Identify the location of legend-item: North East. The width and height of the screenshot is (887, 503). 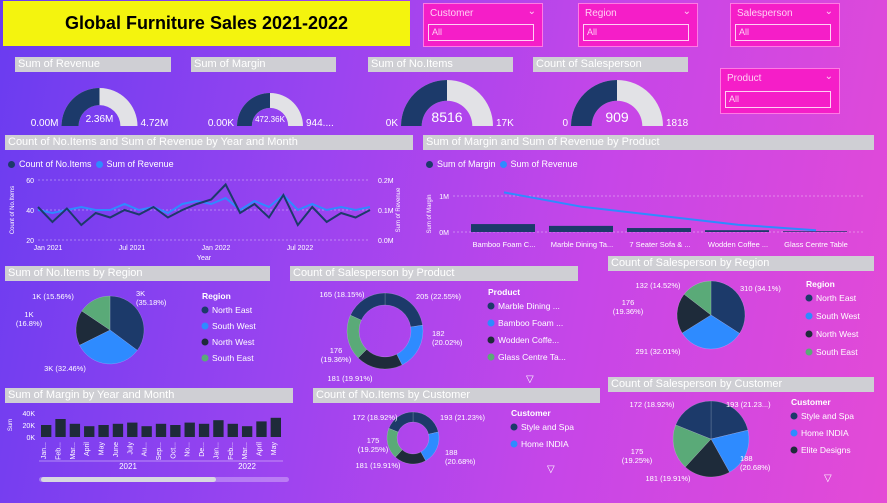
(836, 298).